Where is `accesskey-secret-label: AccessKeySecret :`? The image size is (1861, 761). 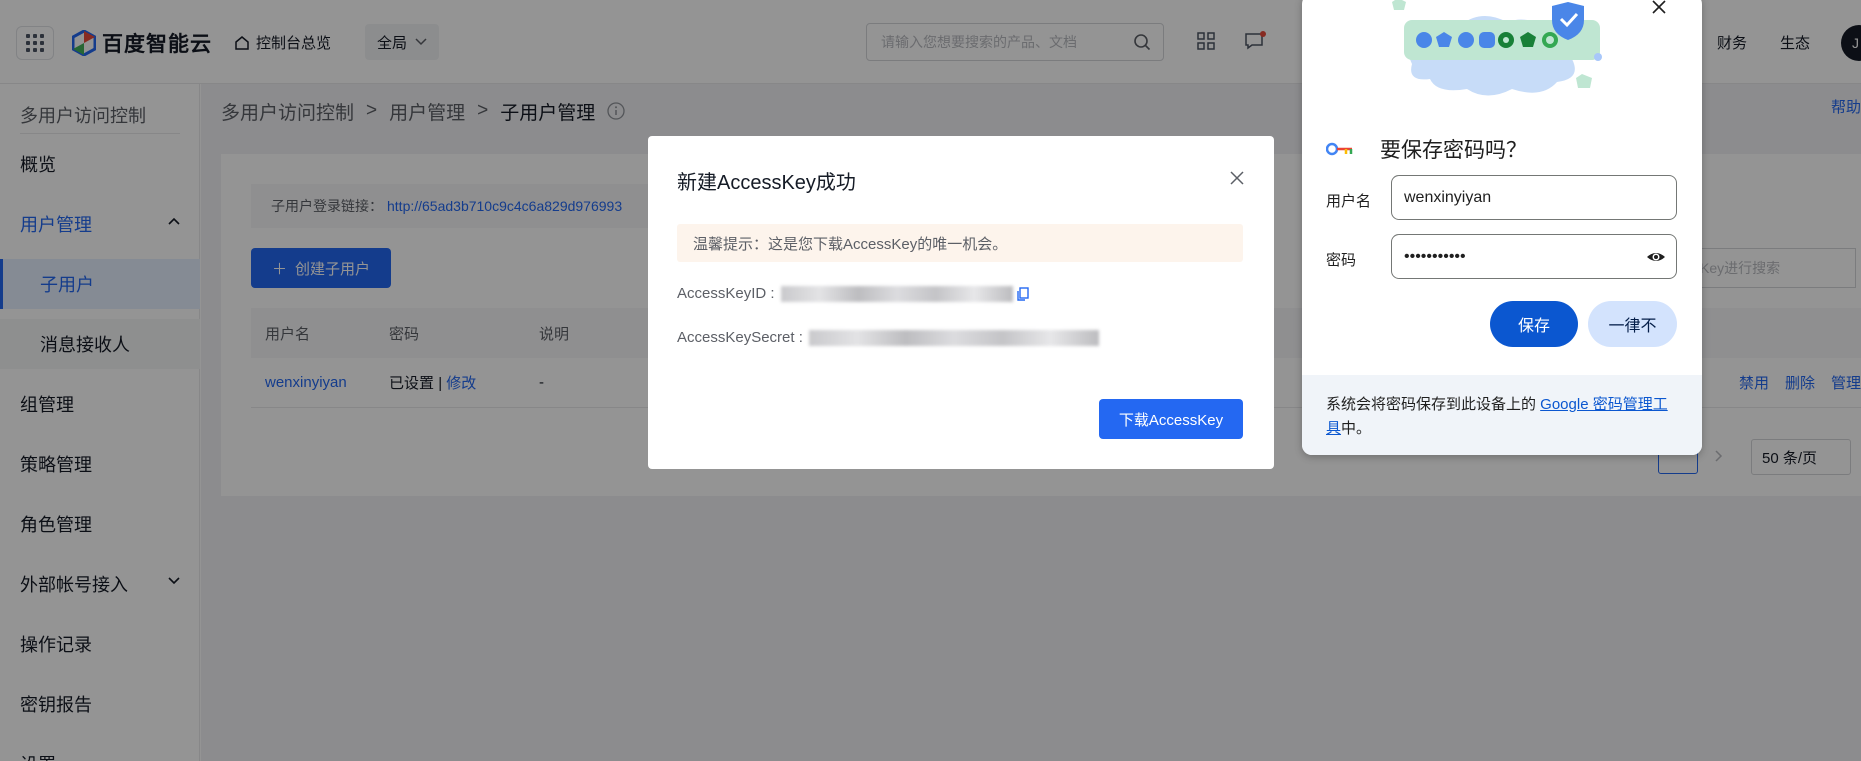
accesskey-secret-label: AccessKeySecret : is located at coordinates (740, 337).